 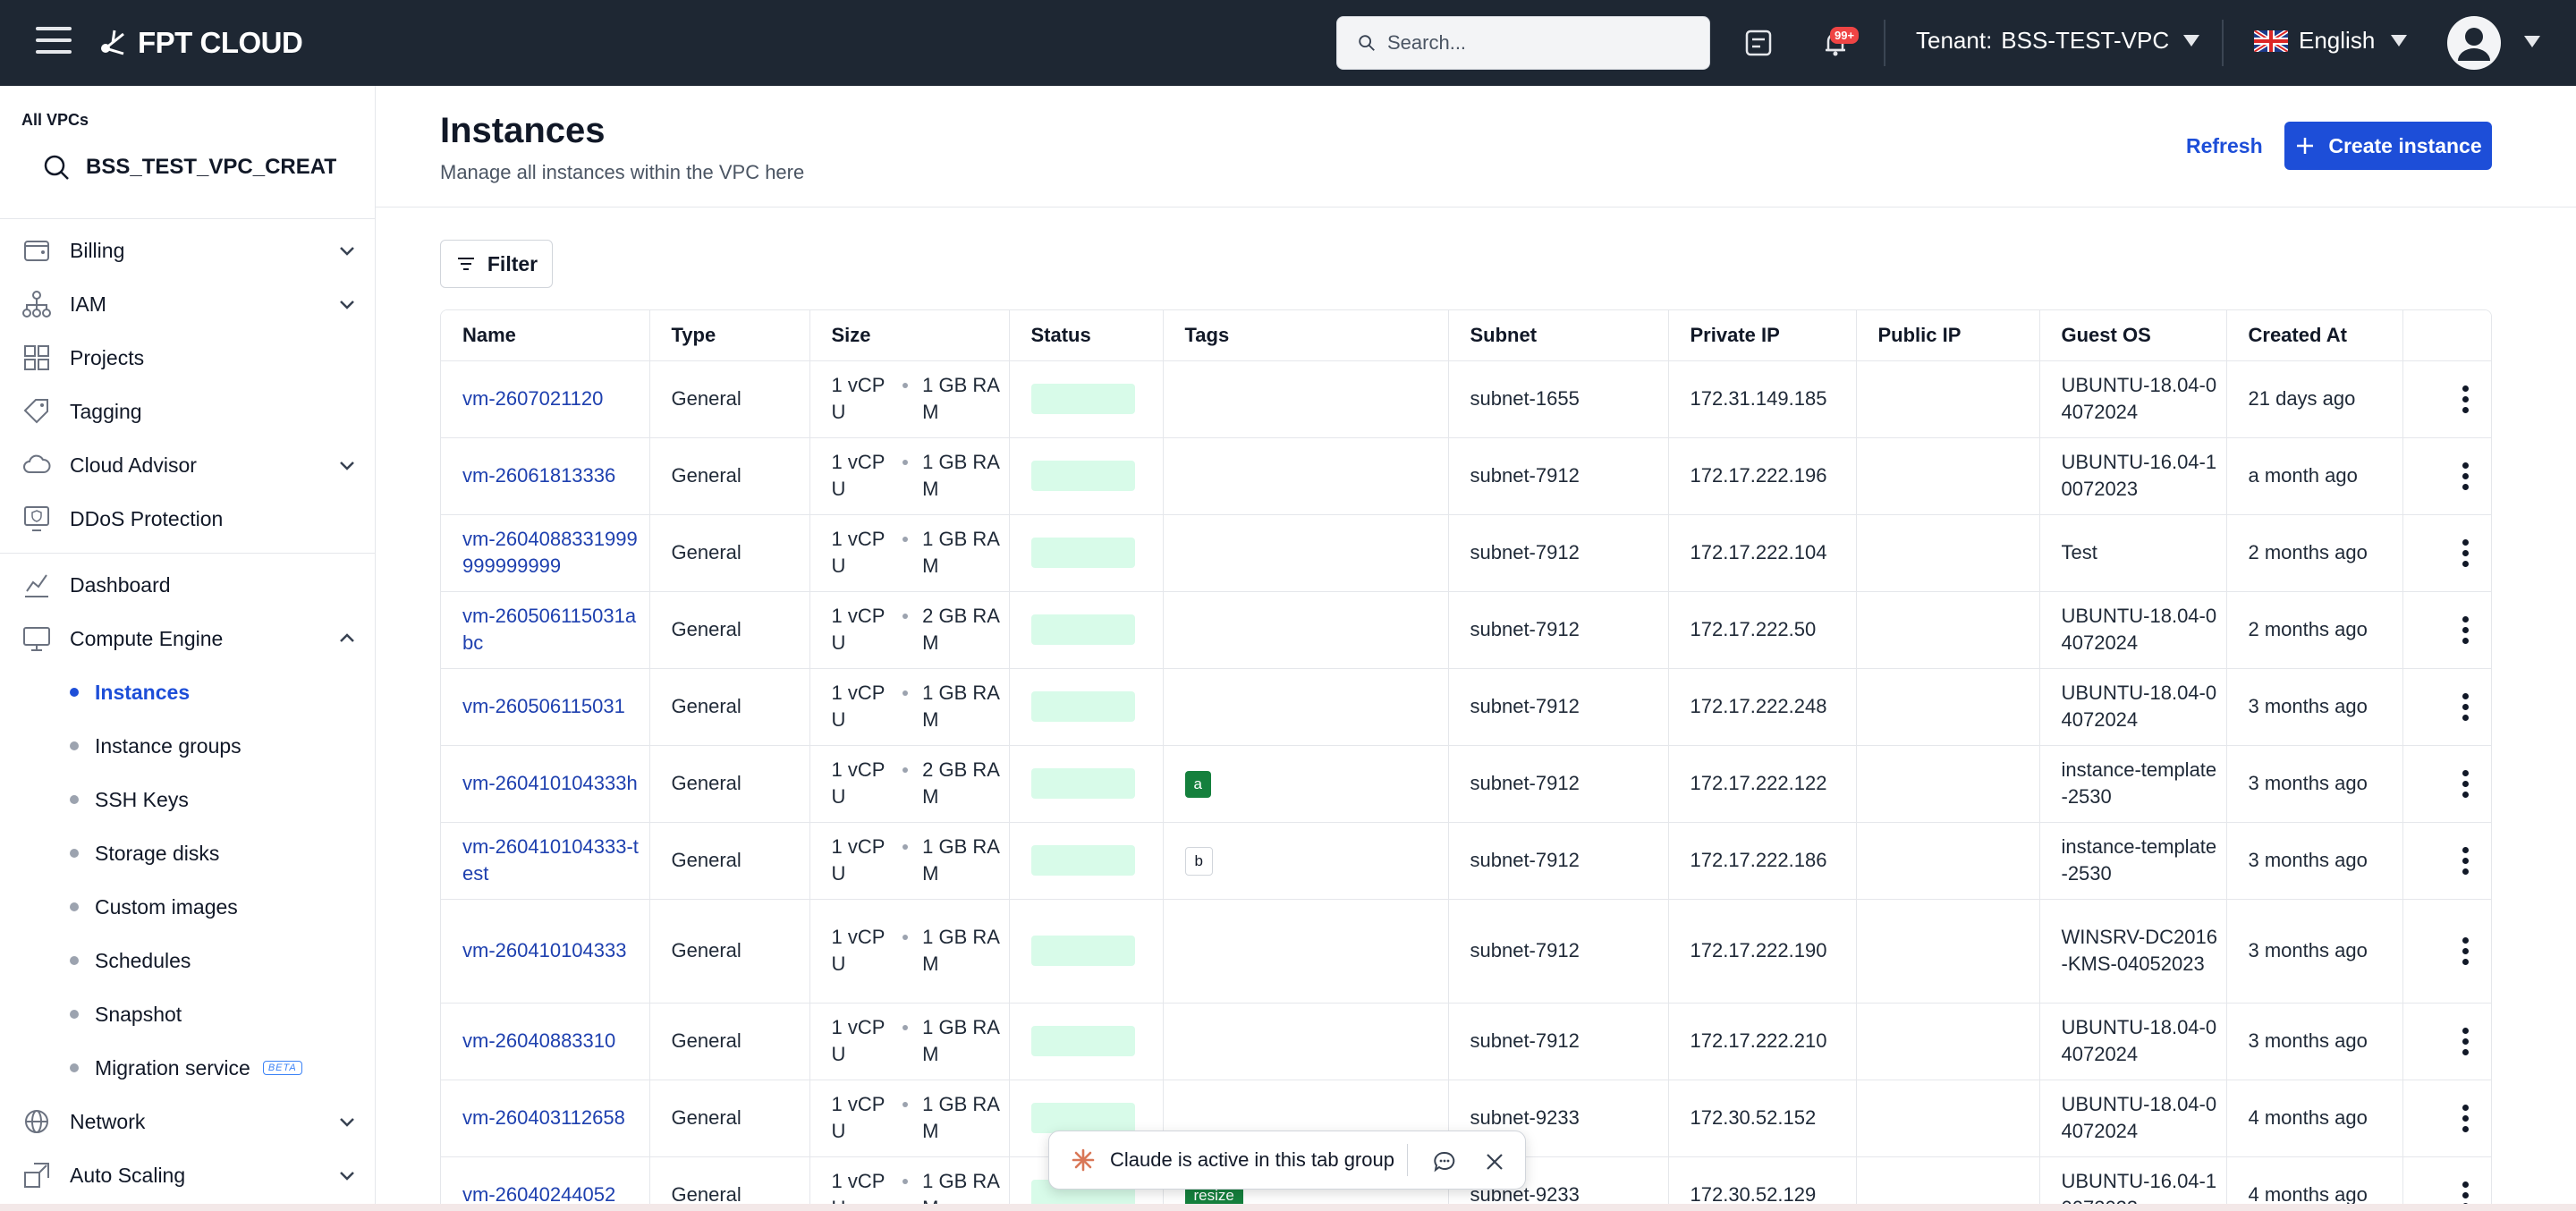 What do you see at coordinates (56, 167) in the screenshot?
I see `search-icon` at bounding box center [56, 167].